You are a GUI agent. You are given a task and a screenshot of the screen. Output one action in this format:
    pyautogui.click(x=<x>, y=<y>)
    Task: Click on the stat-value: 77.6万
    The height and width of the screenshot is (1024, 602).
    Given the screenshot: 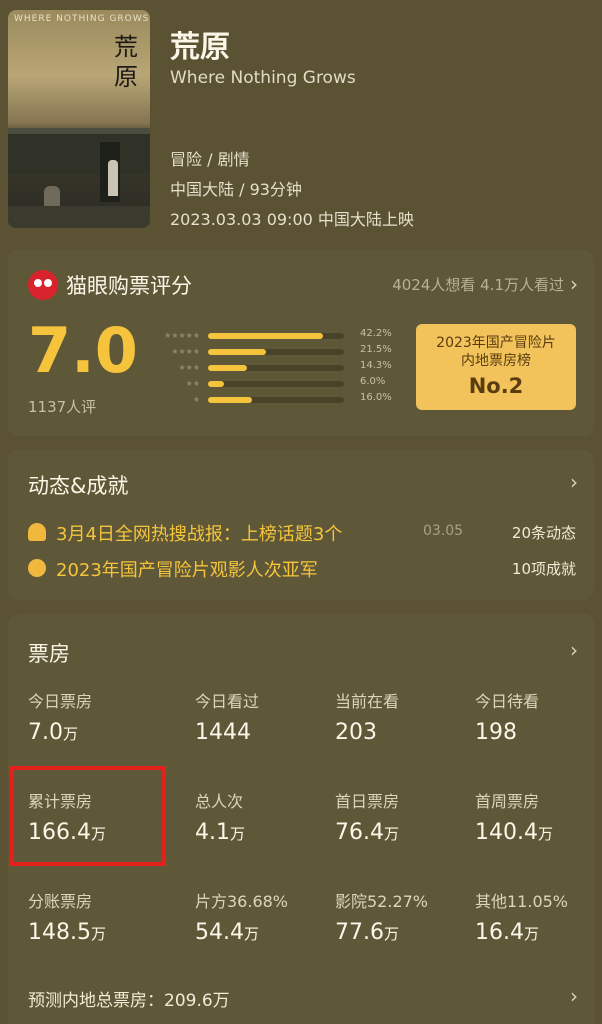 What is the action you would take?
    pyautogui.click(x=367, y=932)
    